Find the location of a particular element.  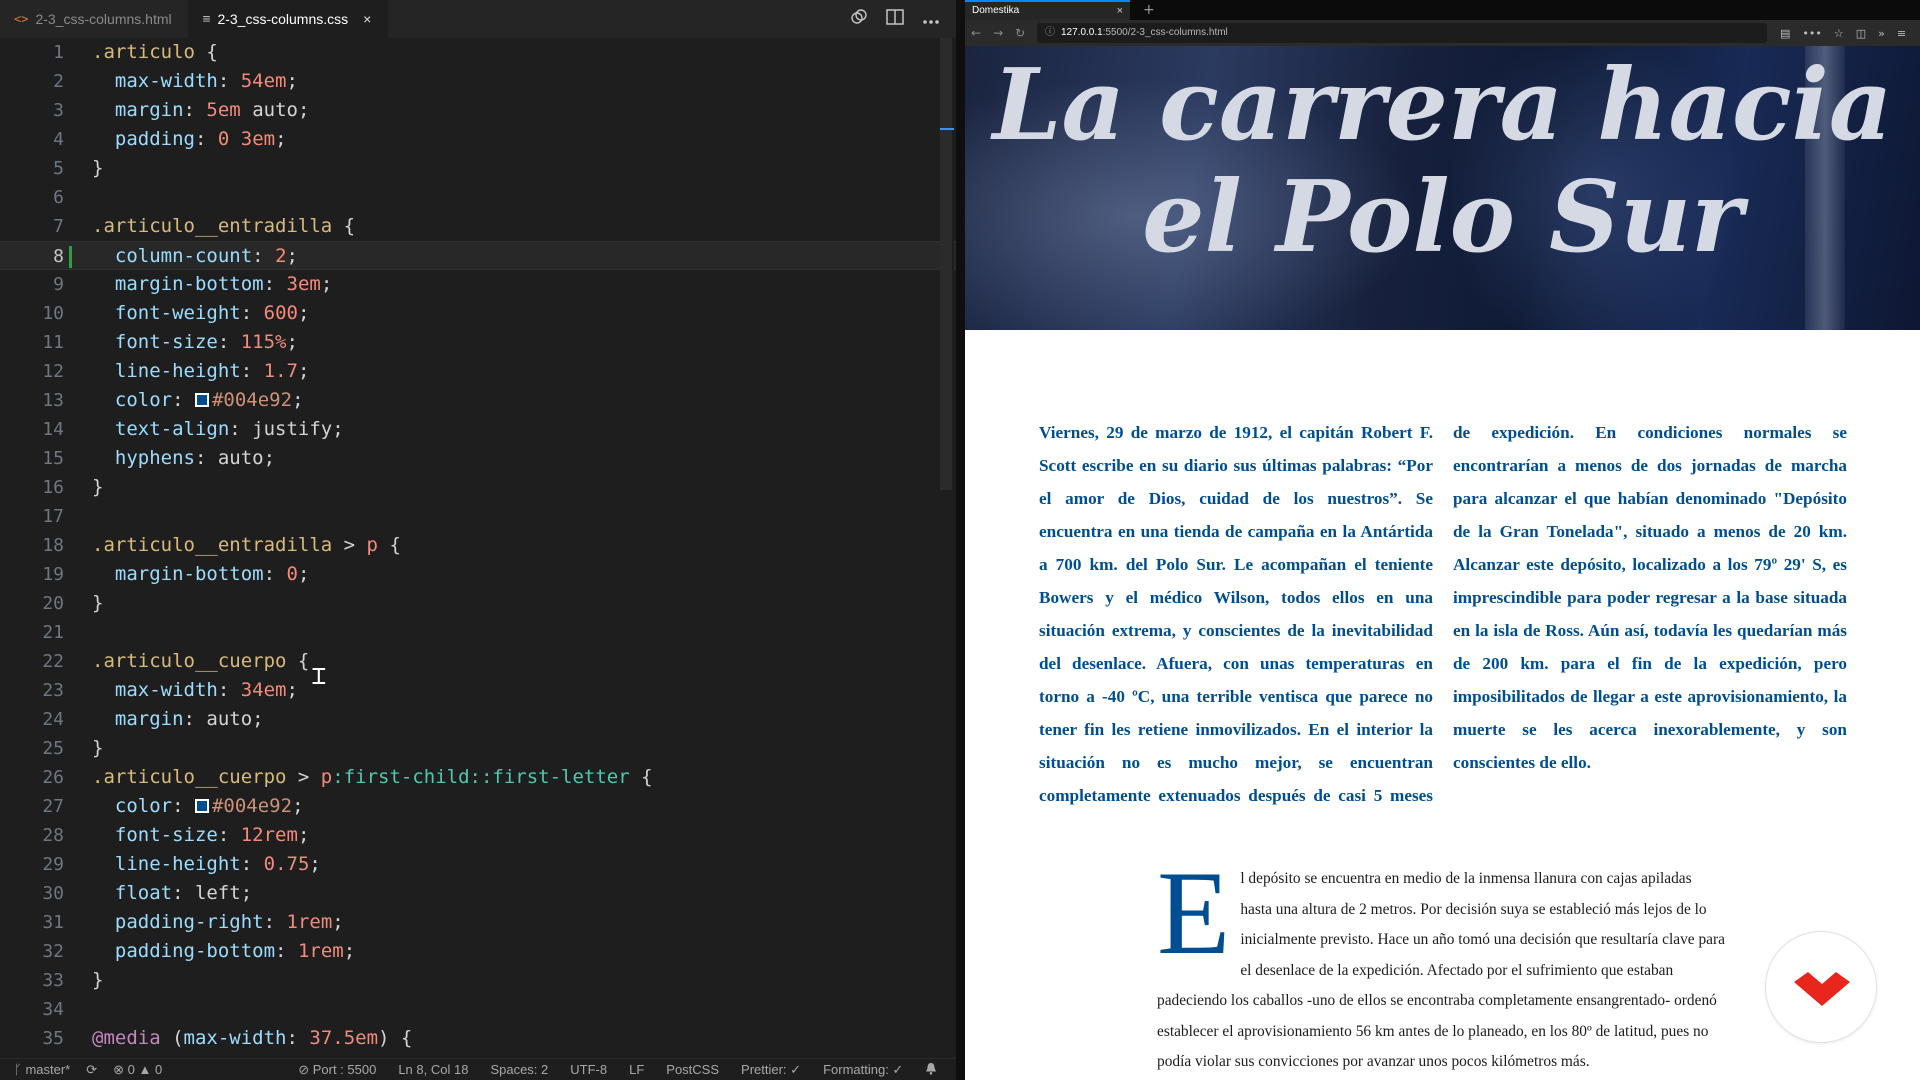

domestika-logo-badge is located at coordinates (1821, 987).